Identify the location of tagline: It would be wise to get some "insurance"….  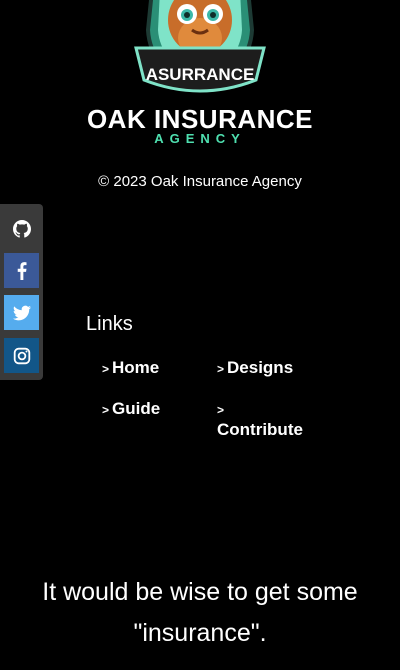
(200, 612).